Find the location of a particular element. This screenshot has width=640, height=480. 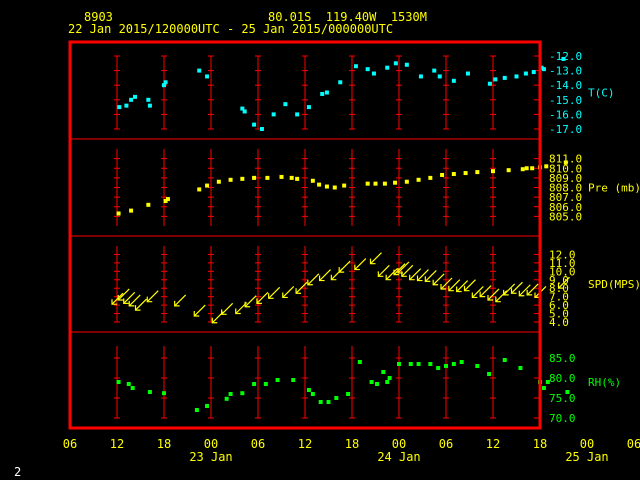

temperature-y-tick-label: -17.0 is located at coordinates (565, 129).